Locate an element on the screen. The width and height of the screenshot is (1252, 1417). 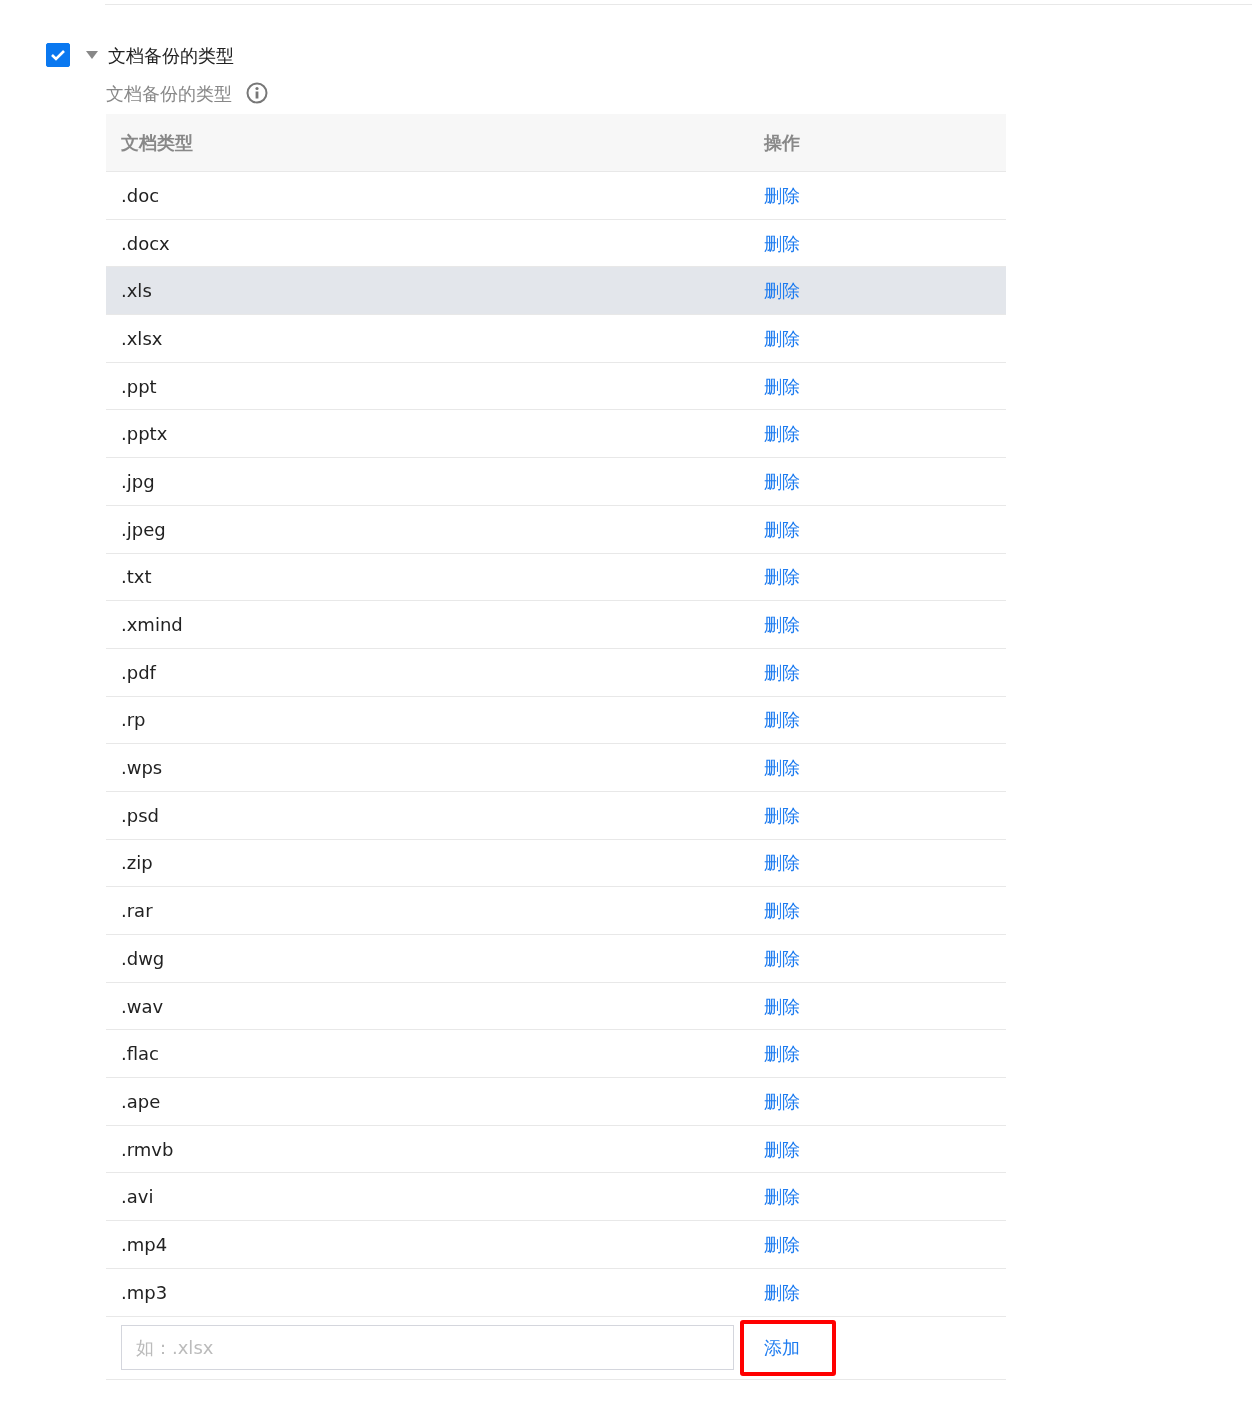
checkbox is located at coordinates (58, 55).